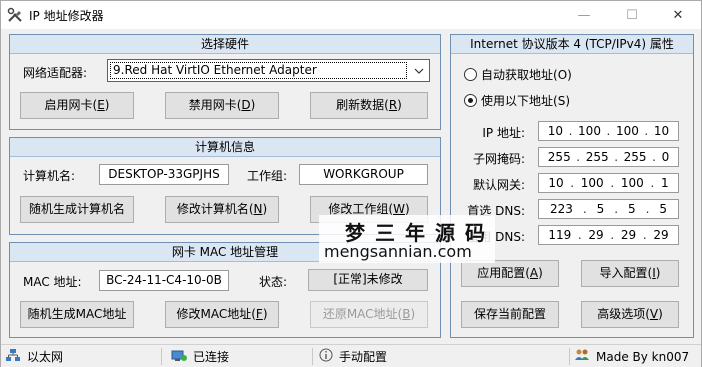 The height and width of the screenshot is (367, 702). I want to click on chevron-down-icon, so click(419, 70).